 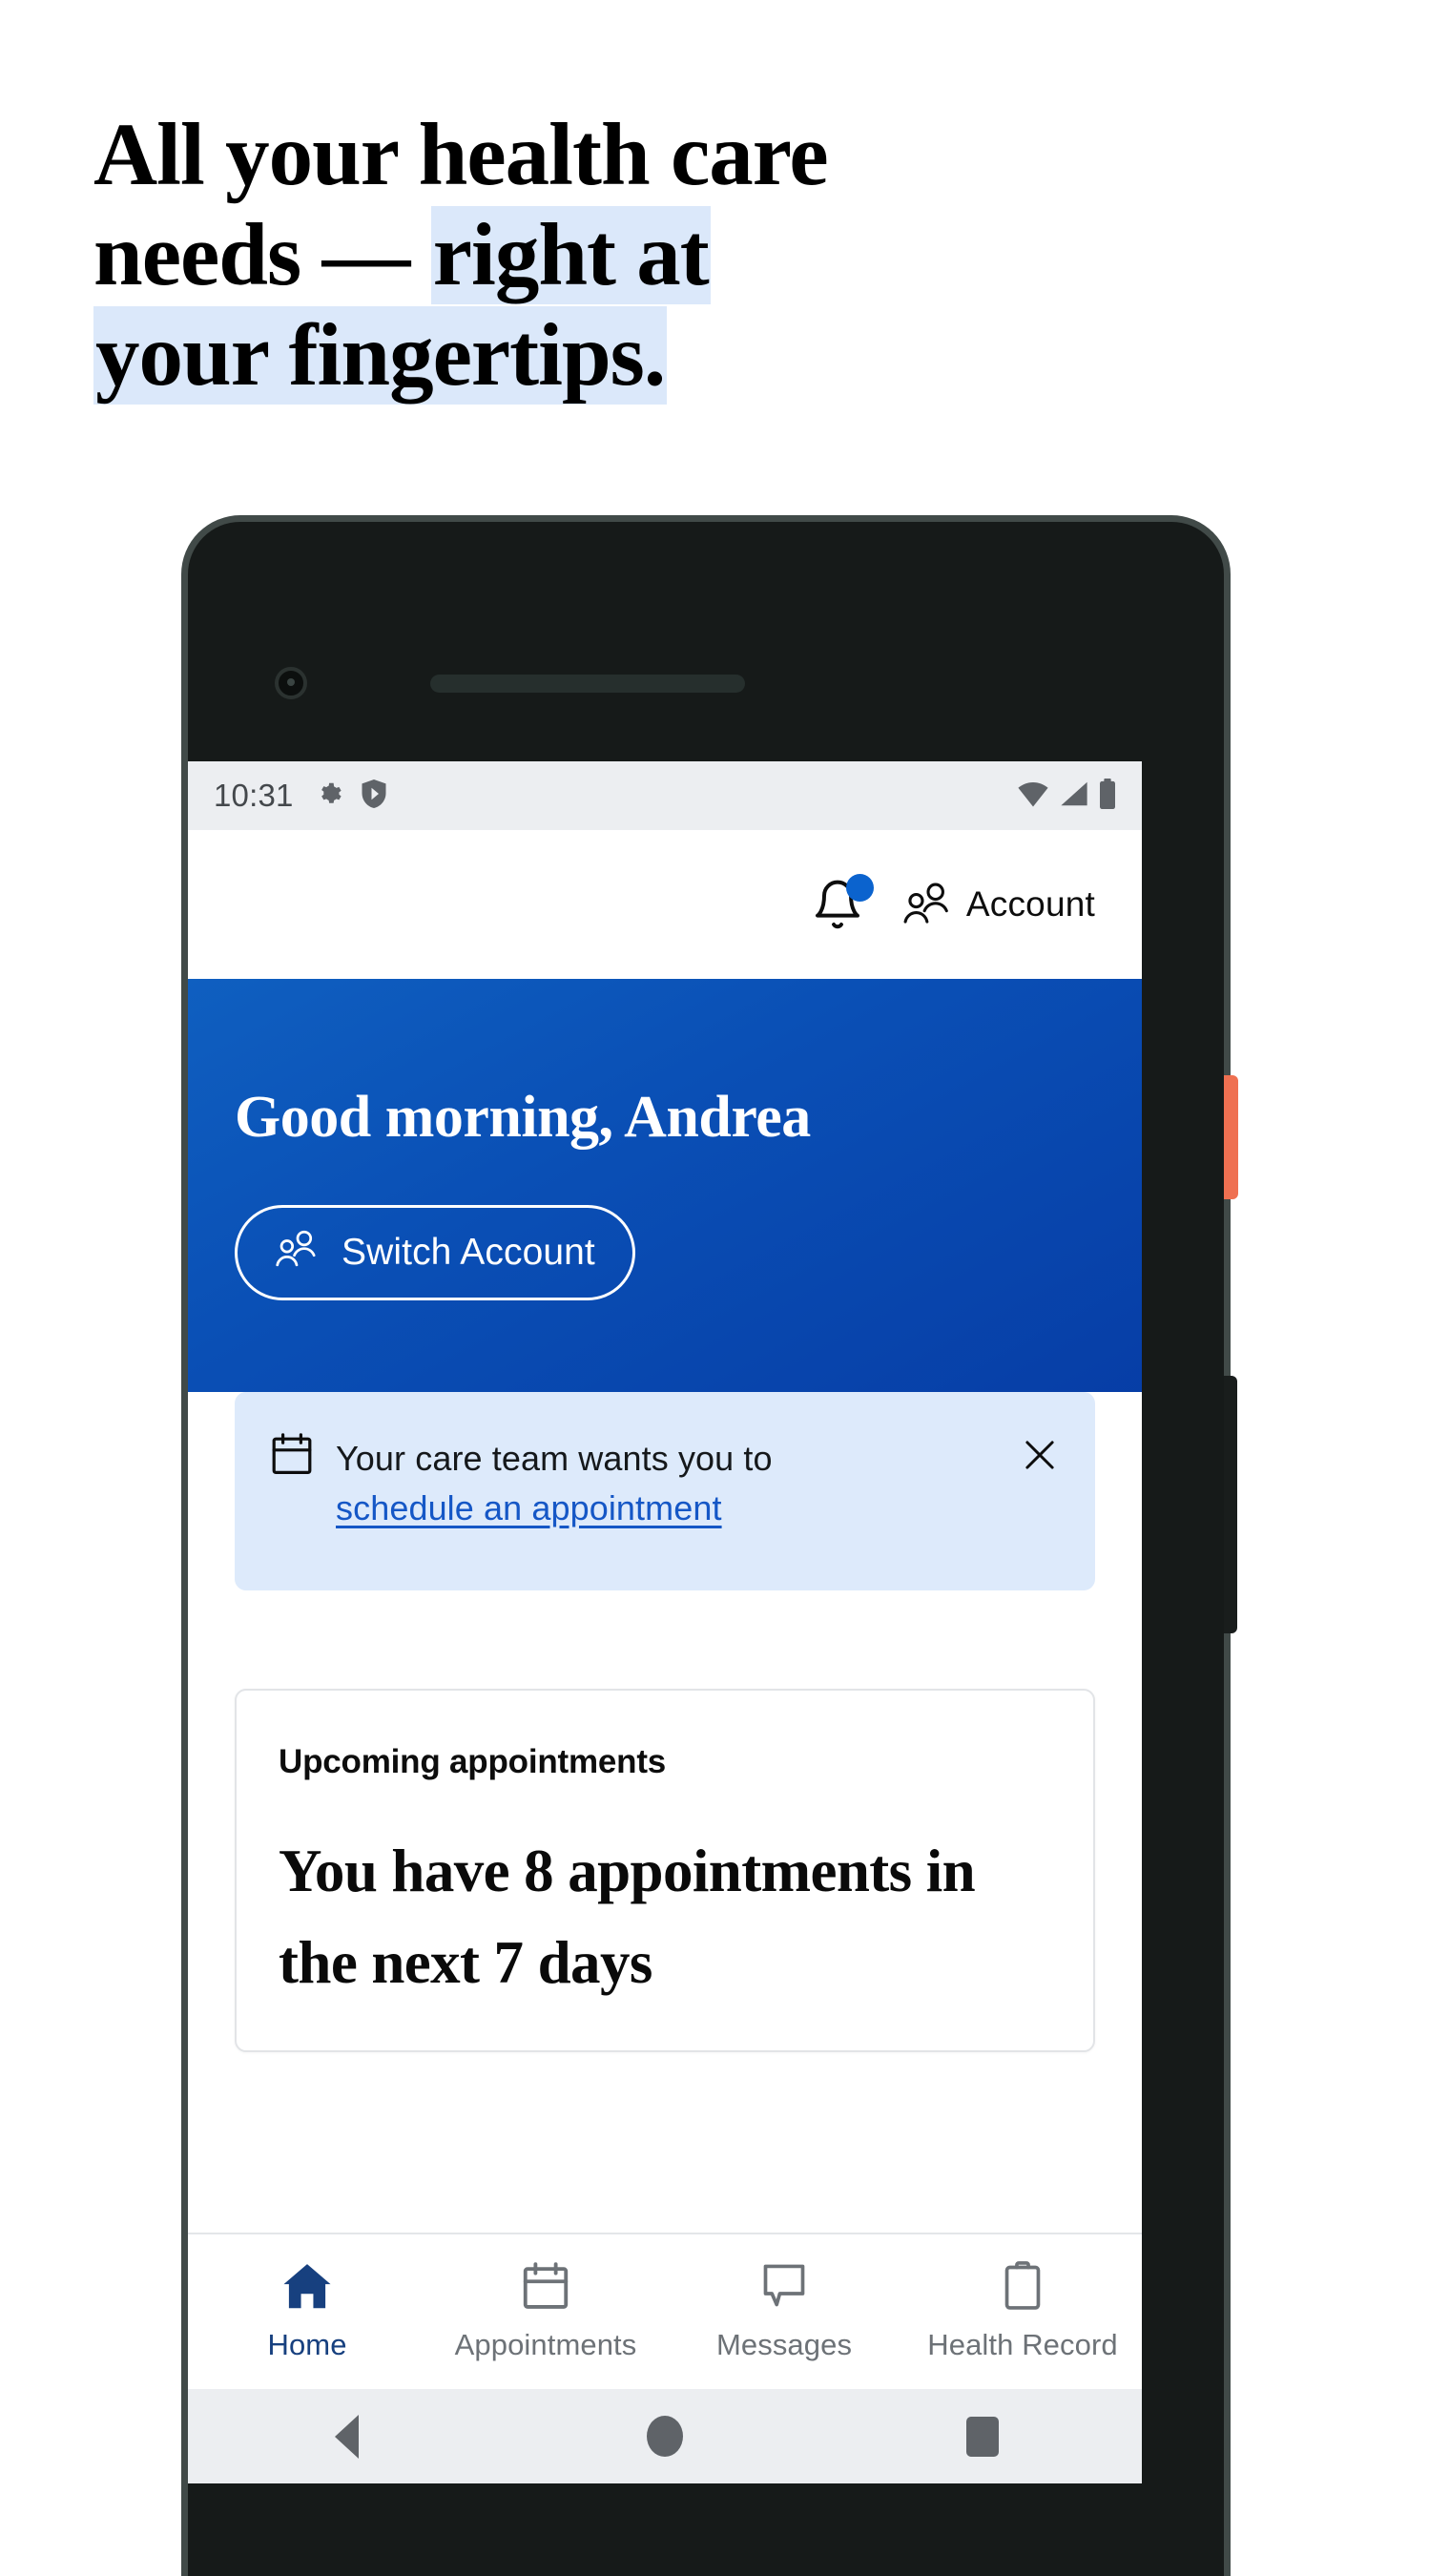 I want to click on wifi-icon, so click(x=1033, y=796).